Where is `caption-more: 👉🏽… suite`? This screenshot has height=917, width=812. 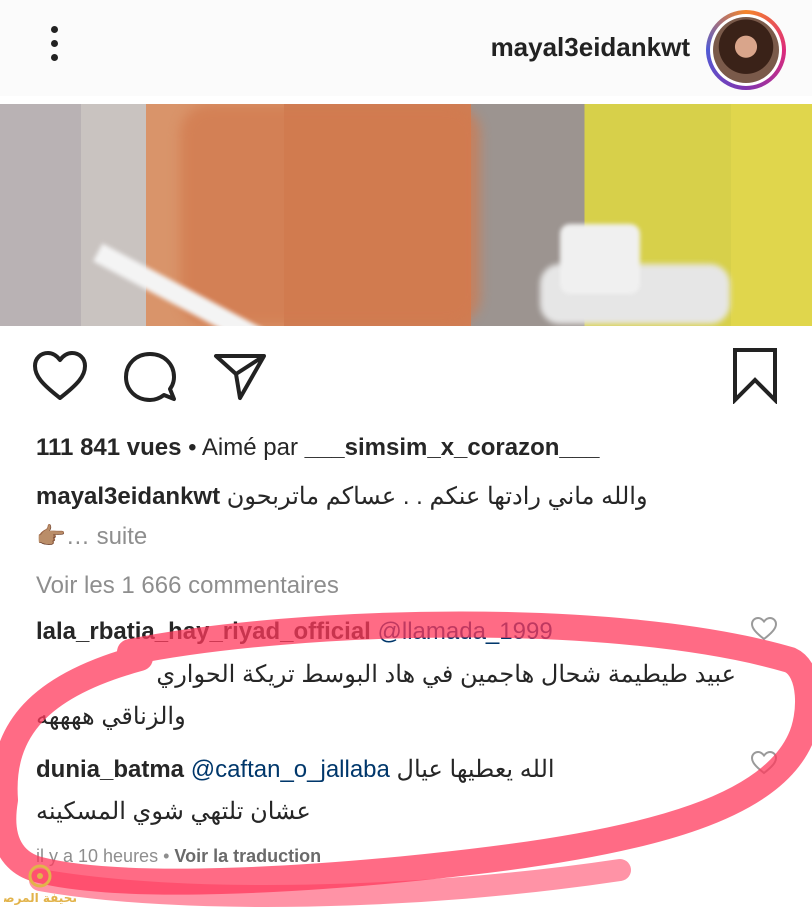 caption-more: 👉🏽… suite is located at coordinates (91, 536).